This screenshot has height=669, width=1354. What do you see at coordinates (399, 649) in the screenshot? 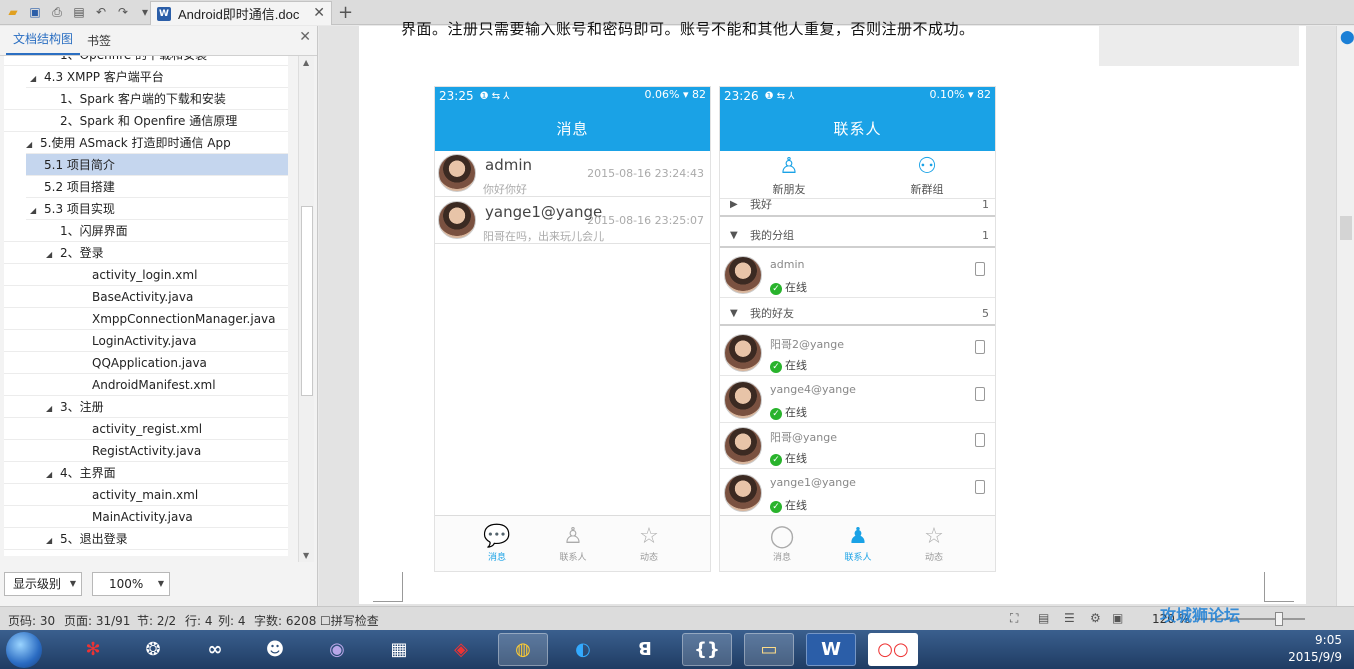
I see `taskbar-app-icon: ▦` at bounding box center [399, 649].